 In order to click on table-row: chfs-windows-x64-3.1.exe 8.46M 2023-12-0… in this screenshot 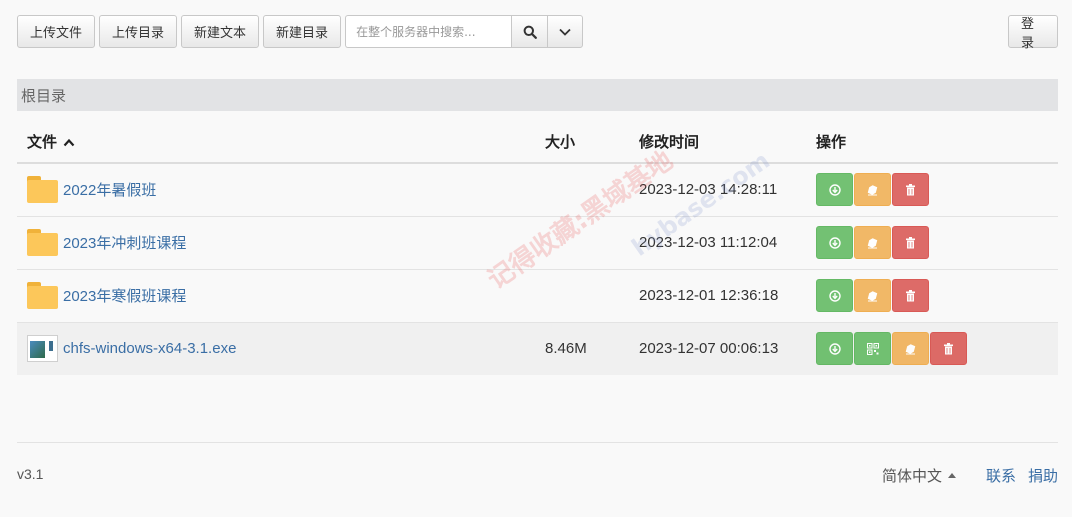, I will do `click(537, 348)`.